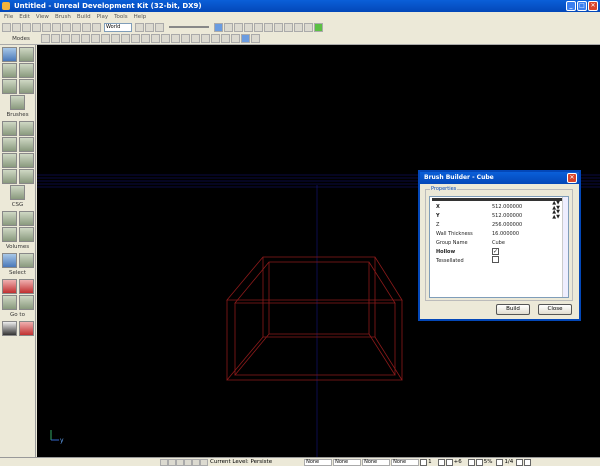  Describe the element at coordinates (495, 251) in the screenshot. I see `hollow-checkbox: ✓` at that location.